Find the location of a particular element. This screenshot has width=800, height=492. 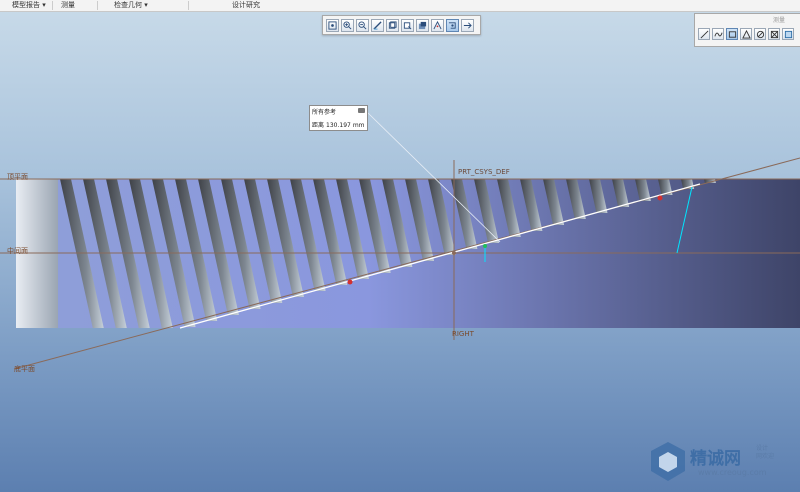

line-icon is located at coordinates (704, 34).